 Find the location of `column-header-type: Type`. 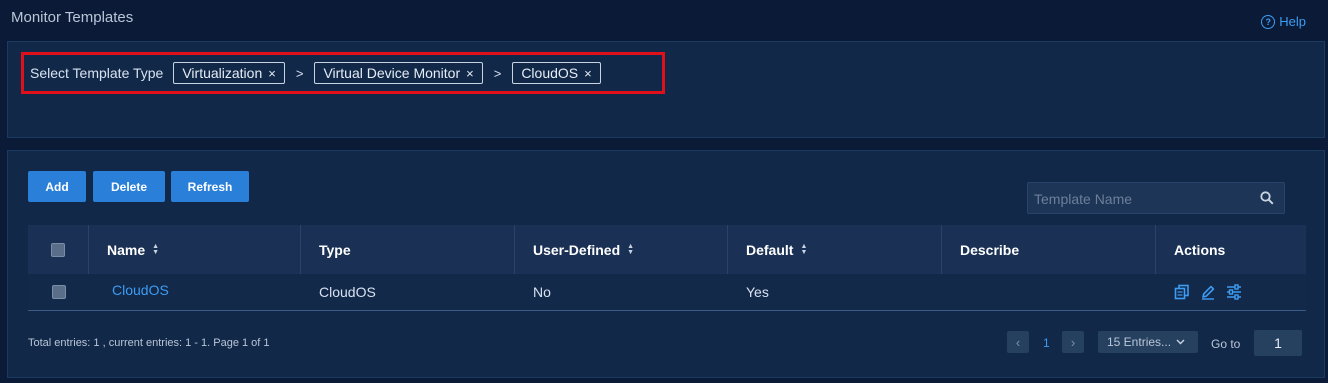

column-header-type: Type is located at coordinates (408, 249).